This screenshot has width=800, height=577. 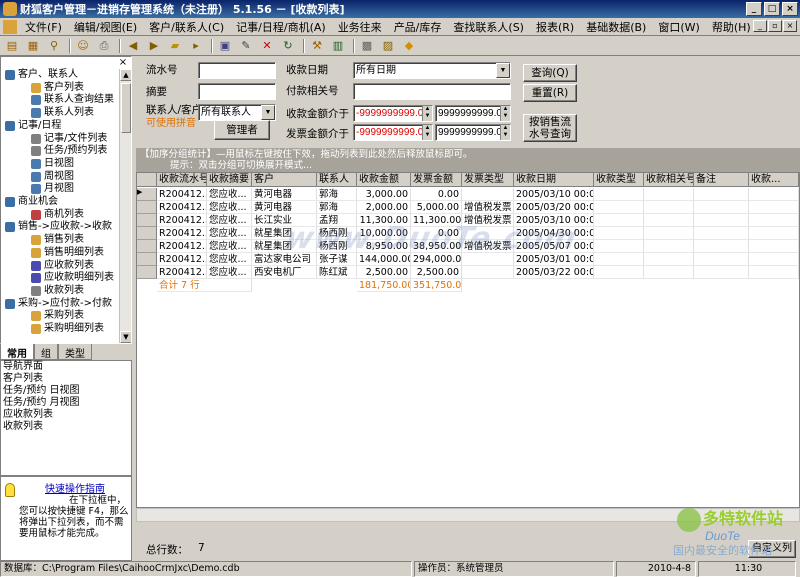 What do you see at coordinates (337, 207) in the screenshot?
I see `table-cell: 郭海` at bounding box center [337, 207].